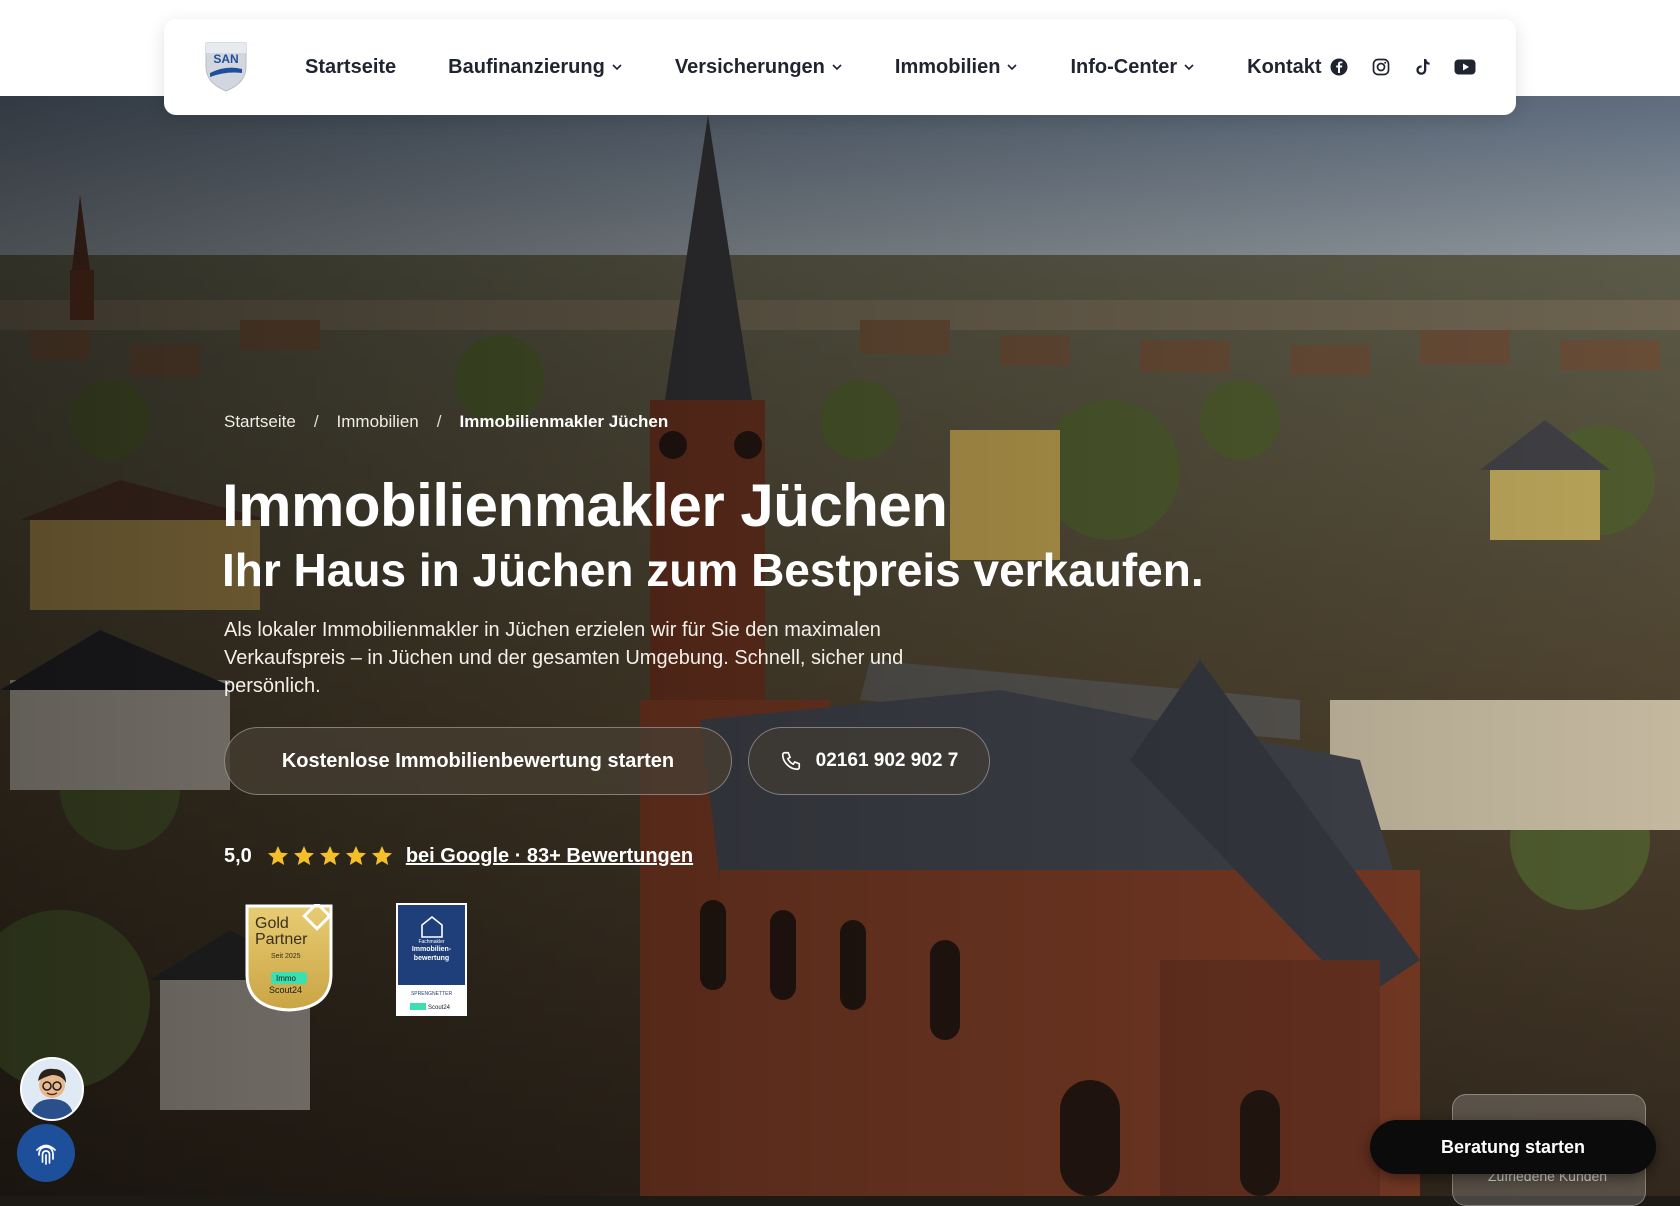 The width and height of the screenshot is (1680, 1206). Describe the element at coordinates (286, 956) in the screenshot. I see `badge-gold-since: Seit 2025` at that location.